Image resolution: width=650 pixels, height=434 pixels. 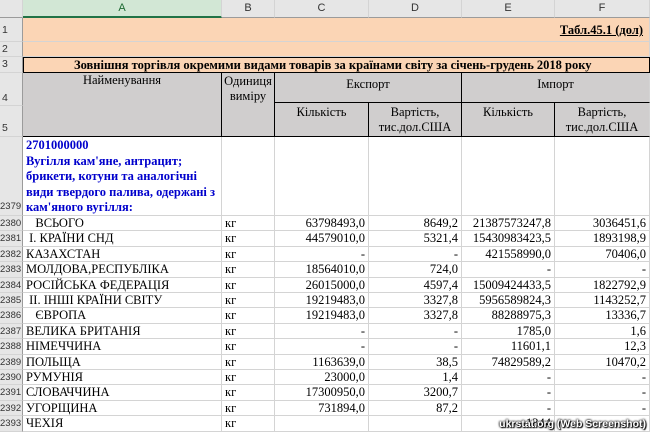 I want to click on cell-iq: 5956589824,3, so click(x=508, y=301).